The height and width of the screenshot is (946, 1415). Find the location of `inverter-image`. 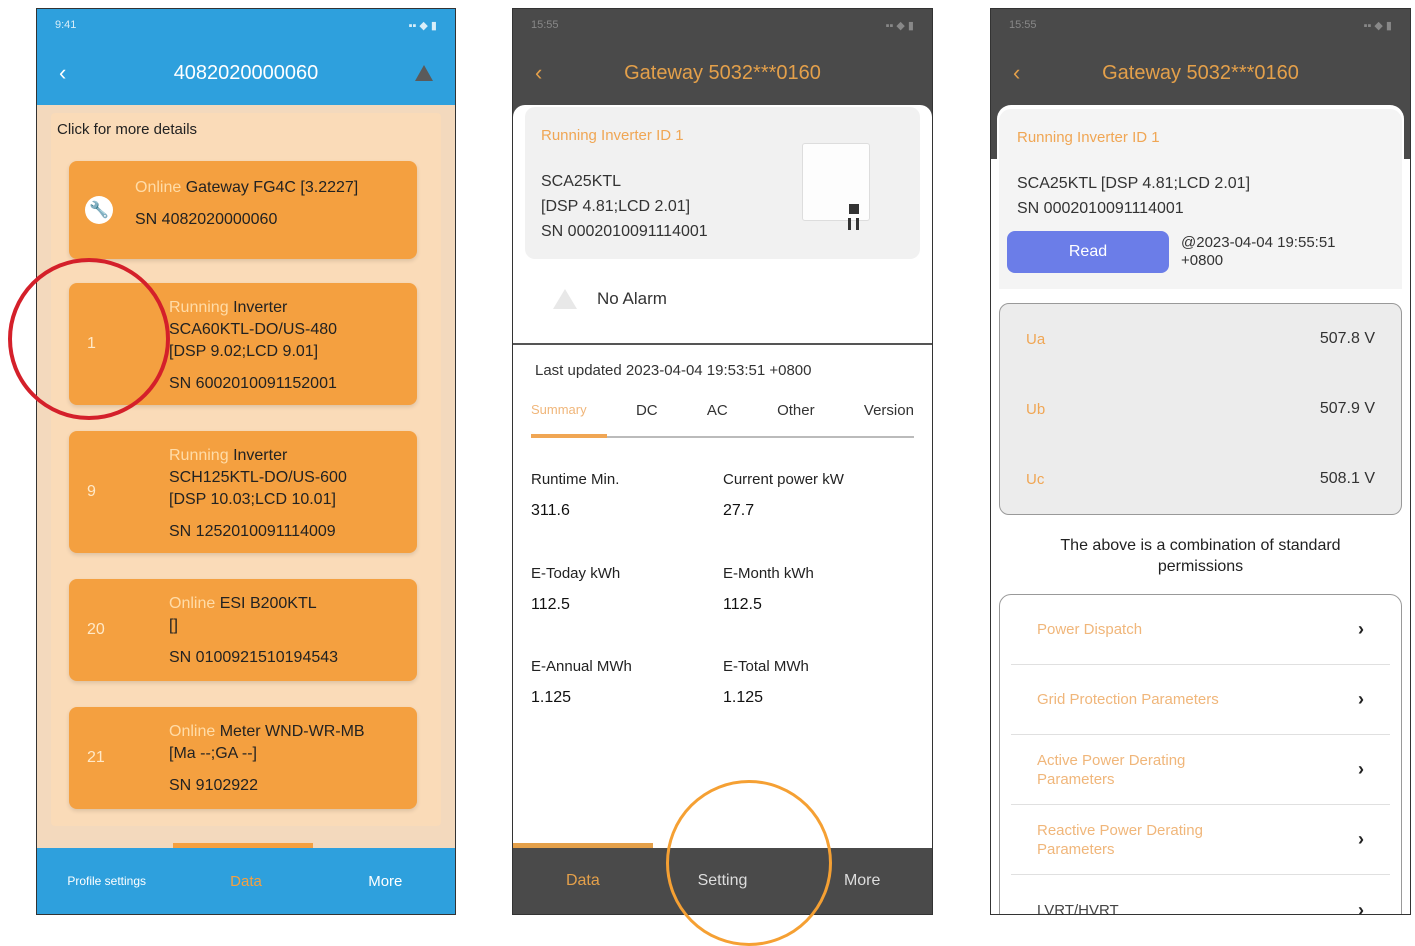

inverter-image is located at coordinates (836, 186).